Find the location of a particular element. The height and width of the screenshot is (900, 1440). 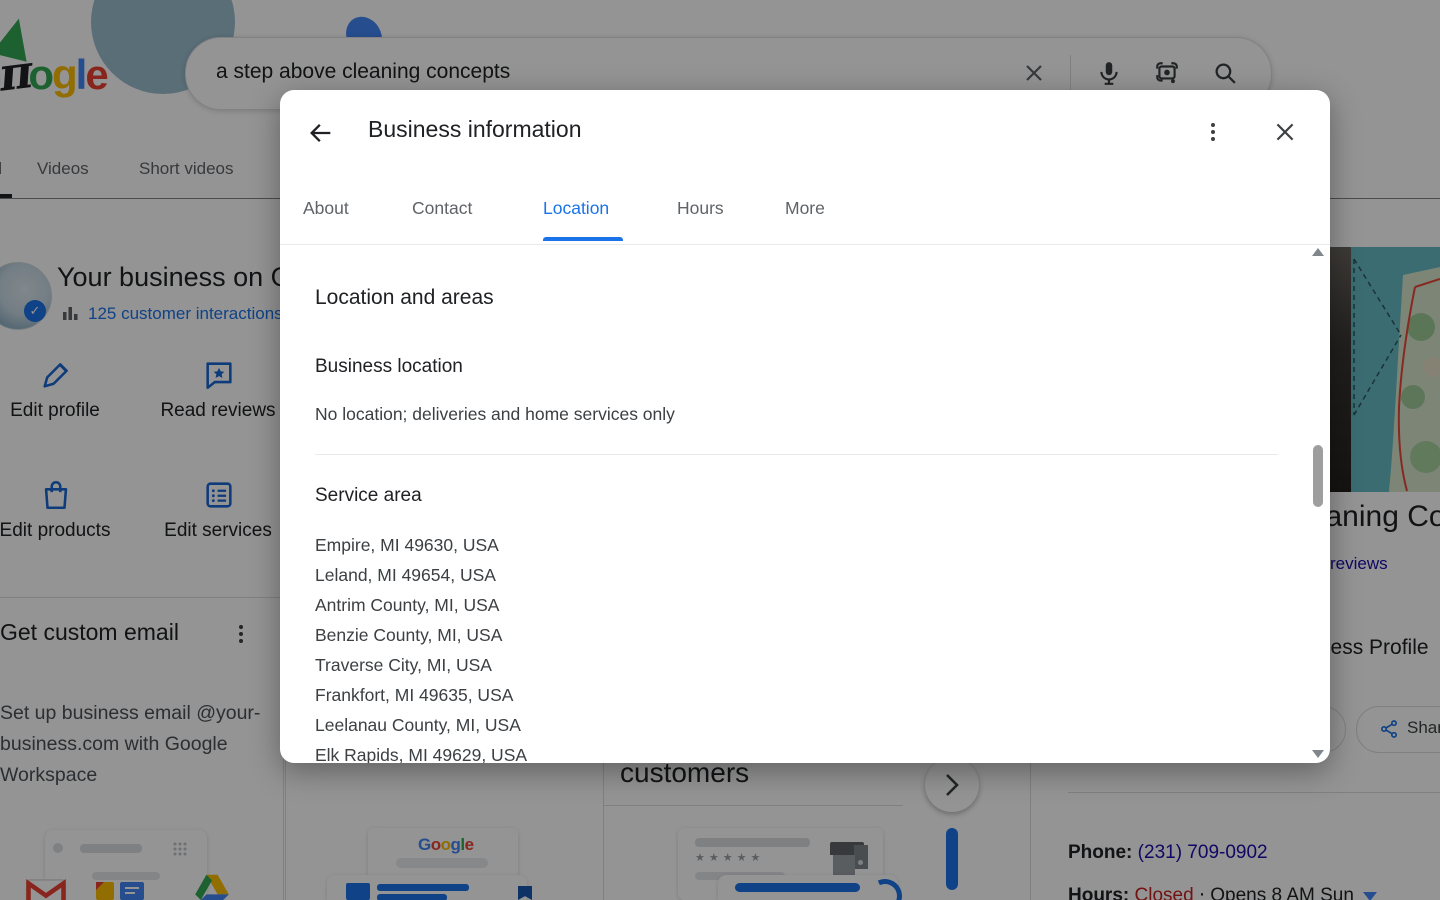

tab-contact: Contact is located at coordinates (442, 208).